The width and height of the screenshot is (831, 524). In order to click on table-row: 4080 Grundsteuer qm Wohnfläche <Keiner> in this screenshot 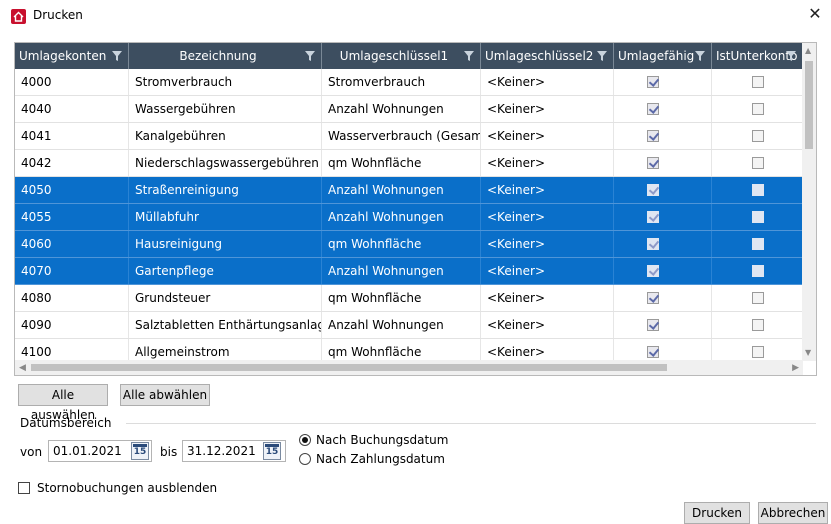, I will do `click(409, 298)`.